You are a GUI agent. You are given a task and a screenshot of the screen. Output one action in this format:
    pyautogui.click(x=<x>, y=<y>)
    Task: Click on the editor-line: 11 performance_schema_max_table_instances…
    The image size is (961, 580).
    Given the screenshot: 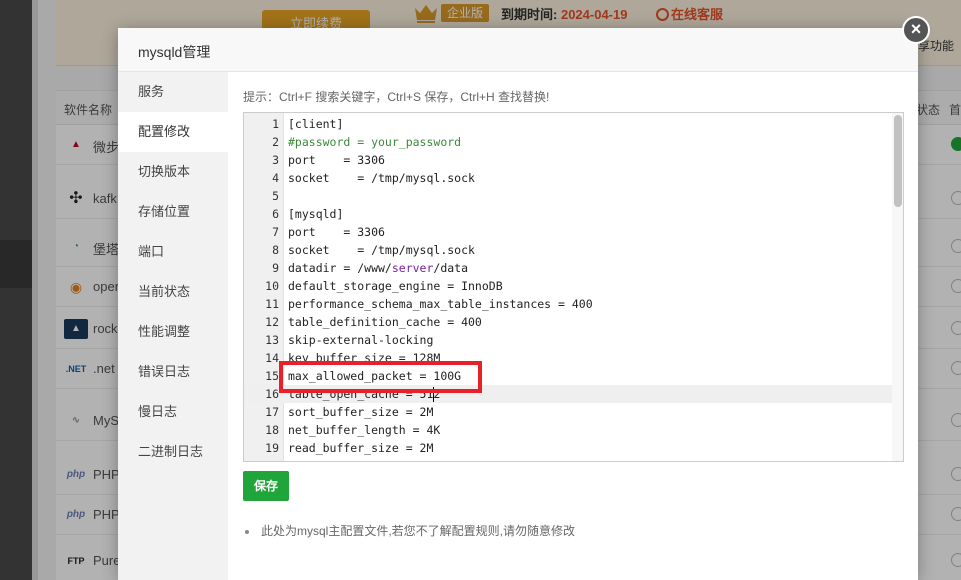 What is the action you would take?
    pyautogui.click(x=568, y=304)
    